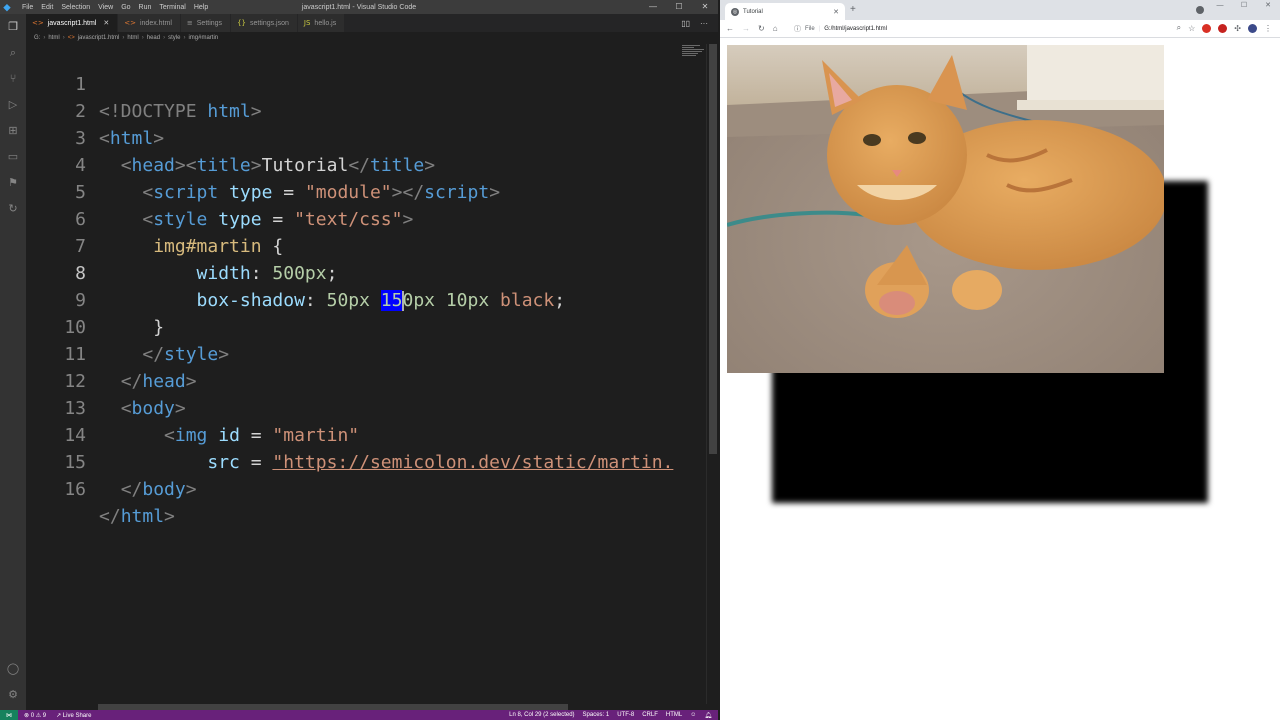 The image size is (1280, 720). What do you see at coordinates (695, 52) in the screenshot?
I see `minimap` at bounding box center [695, 52].